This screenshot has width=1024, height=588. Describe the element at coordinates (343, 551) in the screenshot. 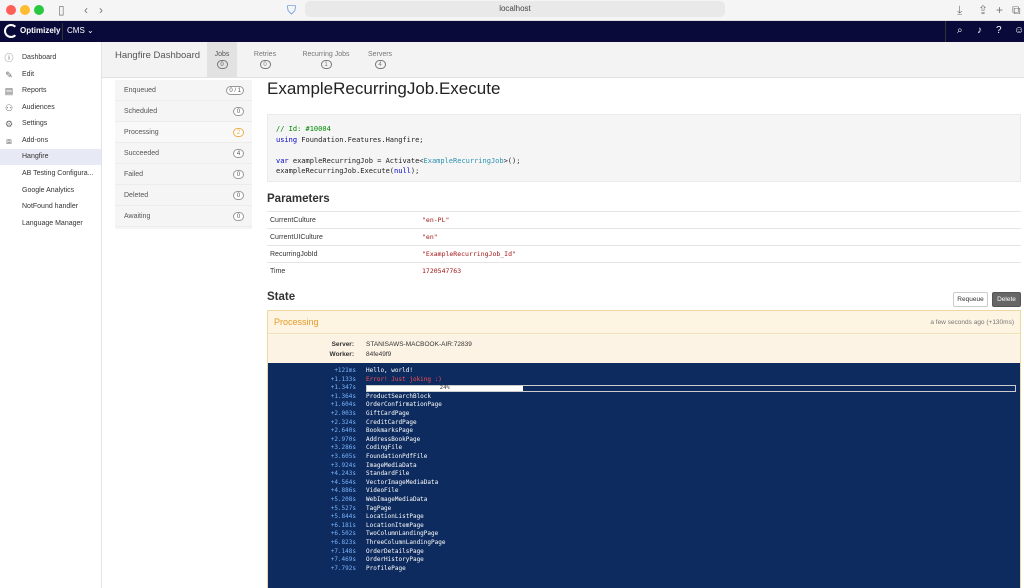

I see `console-timestamp: +7.148s` at that location.